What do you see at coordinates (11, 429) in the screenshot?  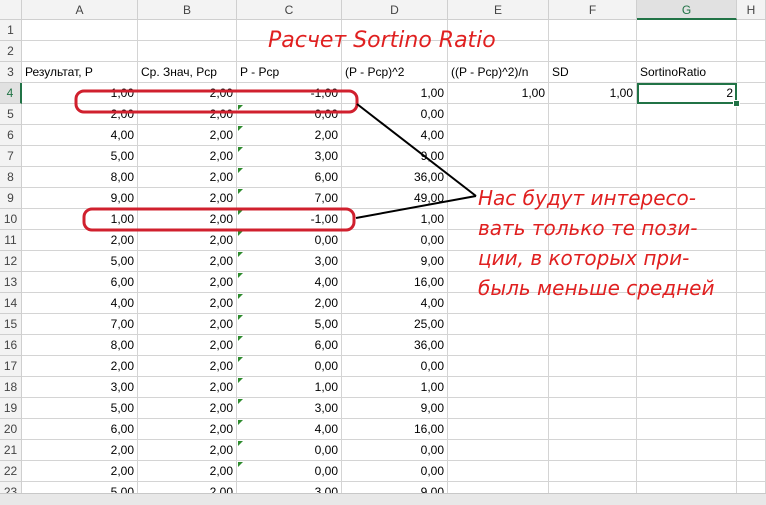 I see `row-header-20: 20` at bounding box center [11, 429].